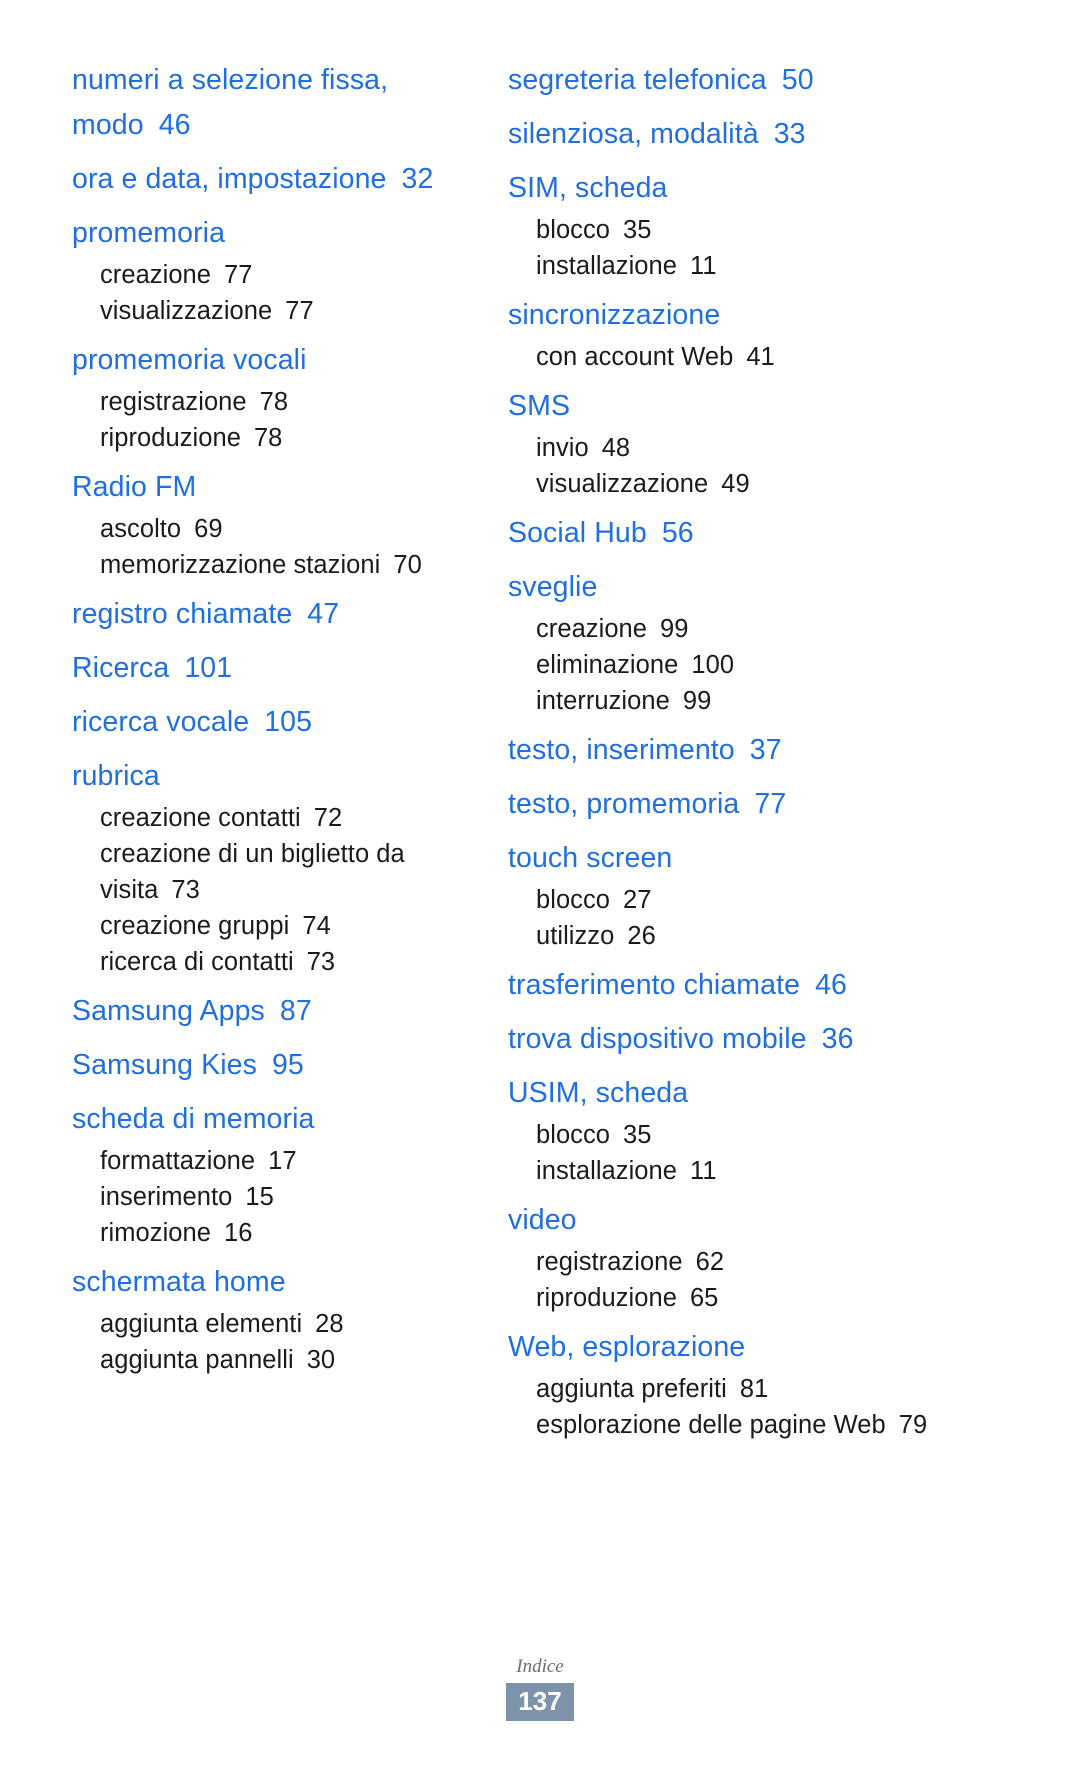 Image resolution: width=1080 pixels, height=1771 pixels. Describe the element at coordinates (295, 565) in the screenshot. I see `index-entry-sub: memorizzazione stazioni 70` at that location.